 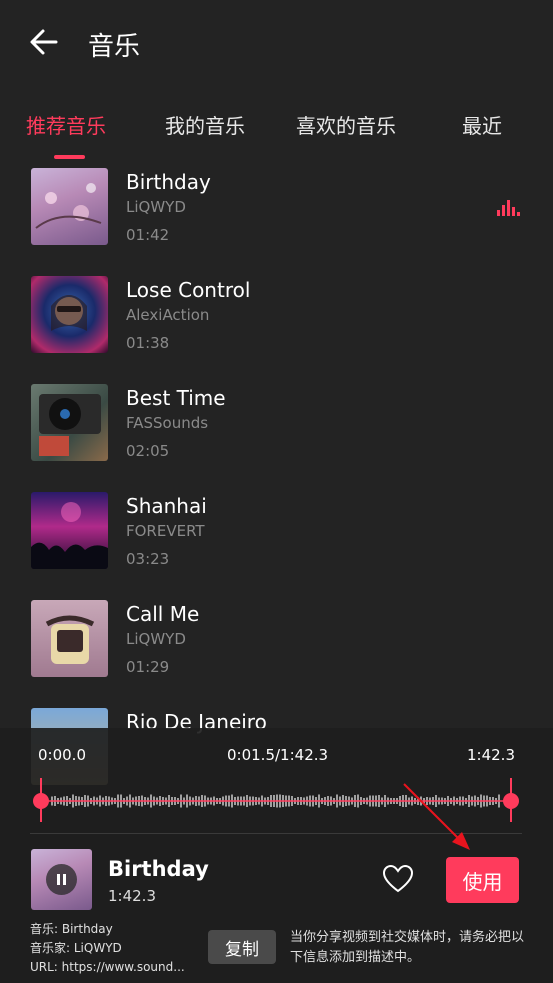 What do you see at coordinates (176, 398) in the screenshot?
I see `song-title: Best Time` at bounding box center [176, 398].